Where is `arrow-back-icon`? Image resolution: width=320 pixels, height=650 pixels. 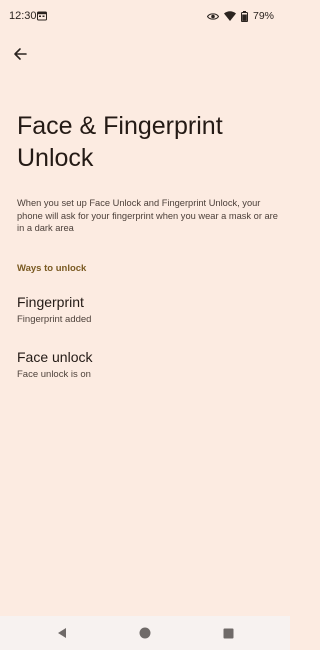
arrow-back-icon is located at coordinates (20, 54).